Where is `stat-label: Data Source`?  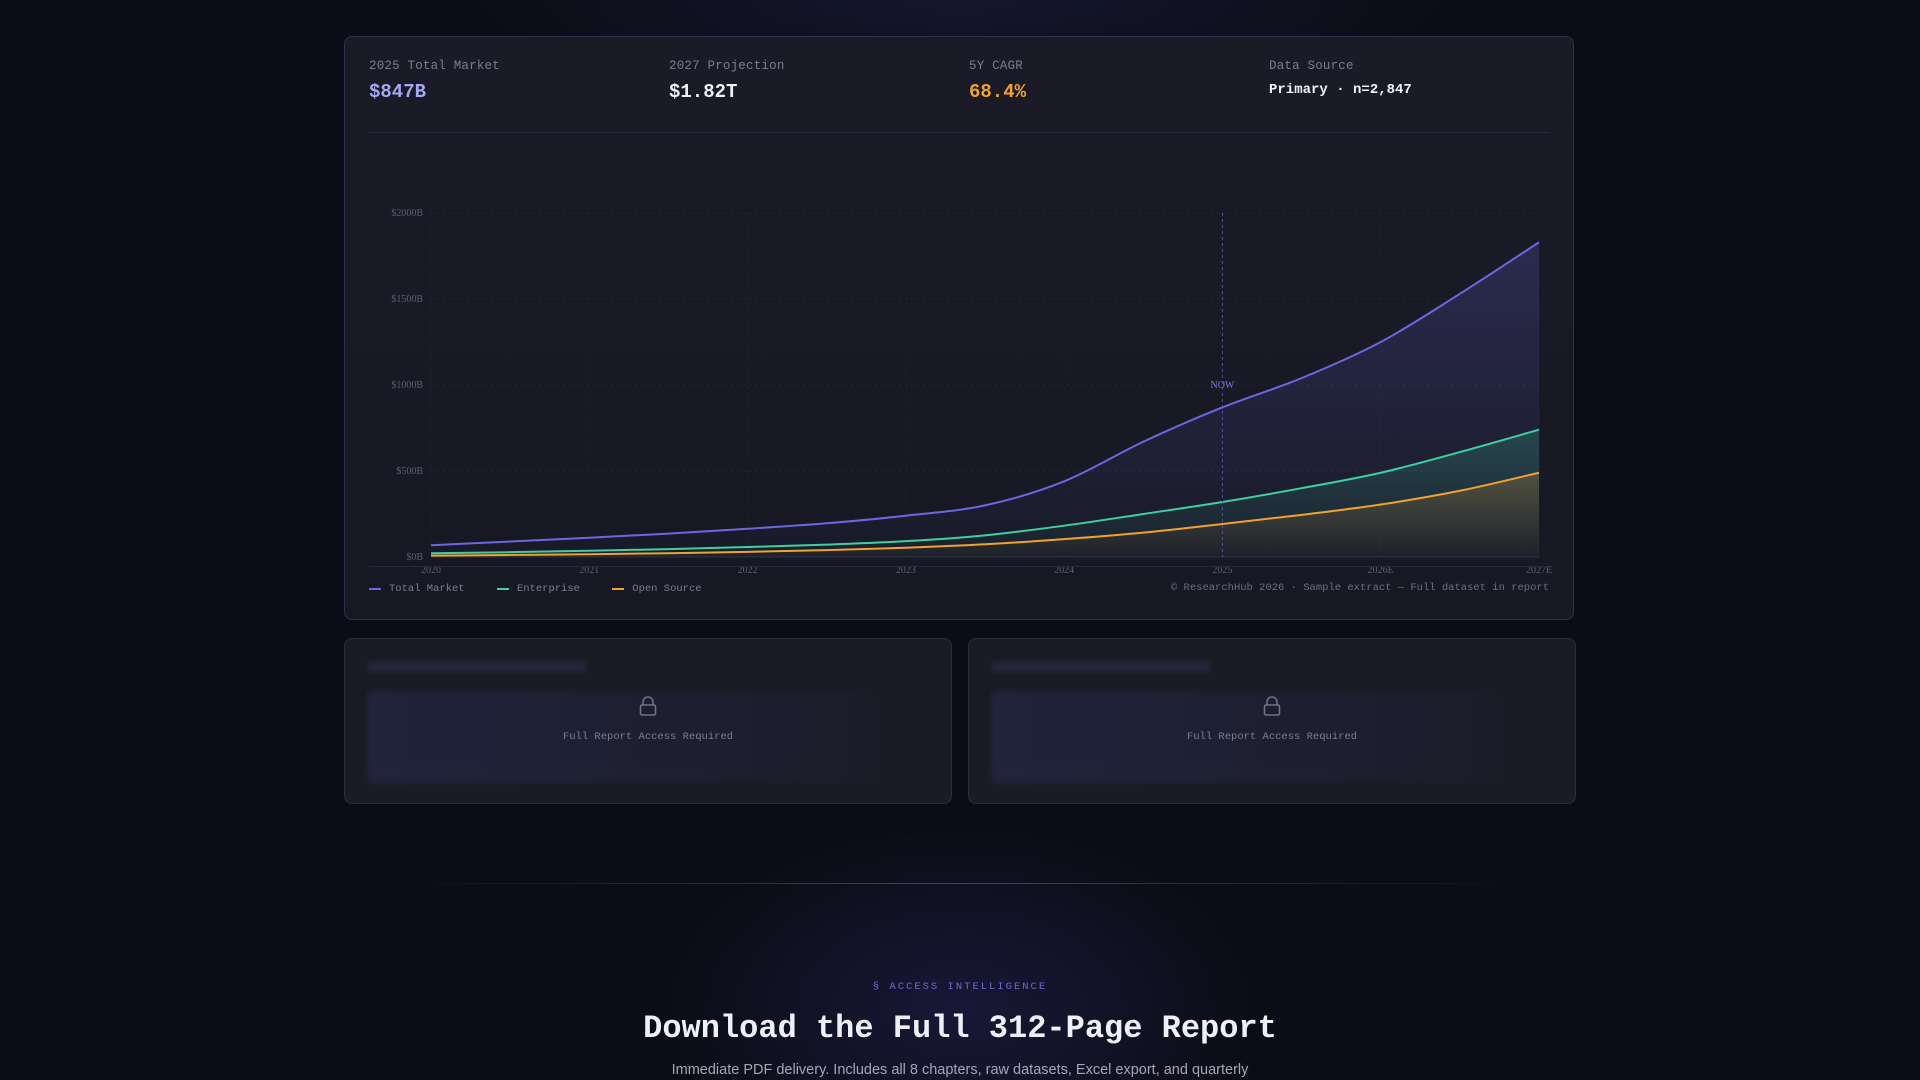 stat-label: Data Source is located at coordinates (1311, 66).